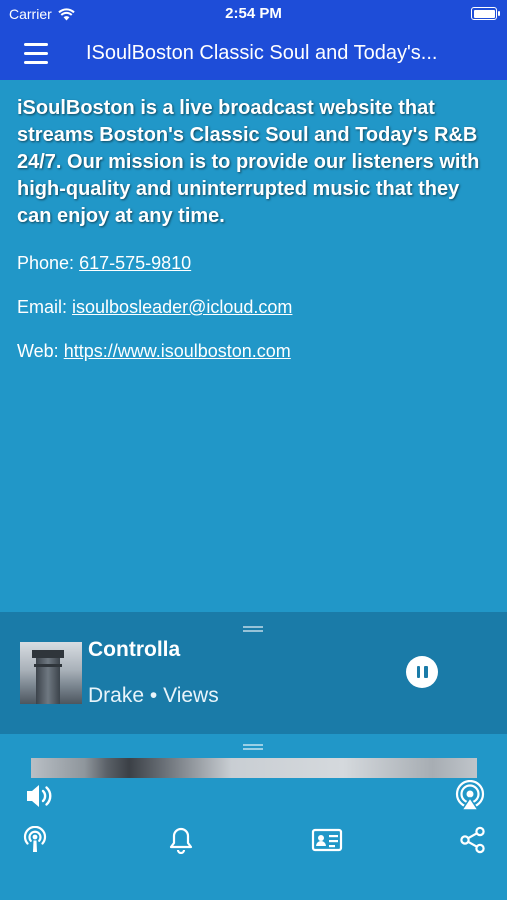  I want to click on speaker-icon, so click(39, 796).